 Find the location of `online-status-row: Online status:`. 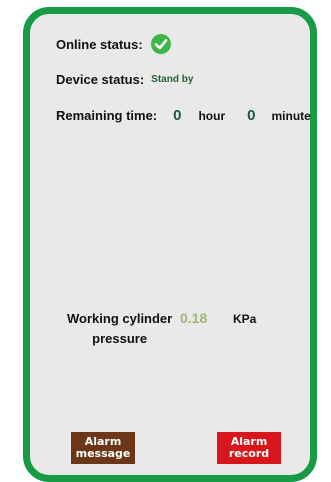

online-status-row: Online status: is located at coordinates (113, 44).